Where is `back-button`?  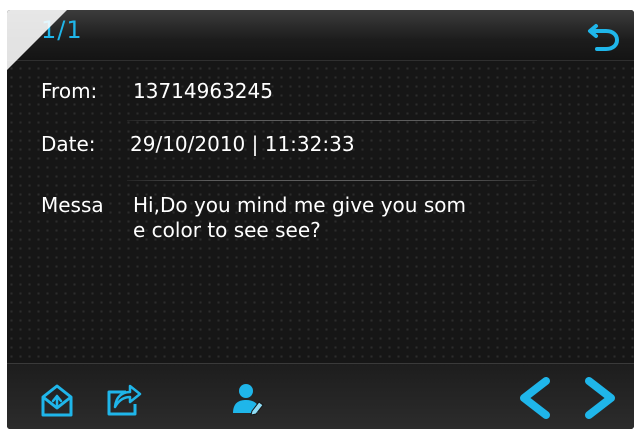 back-button is located at coordinates (604, 36).